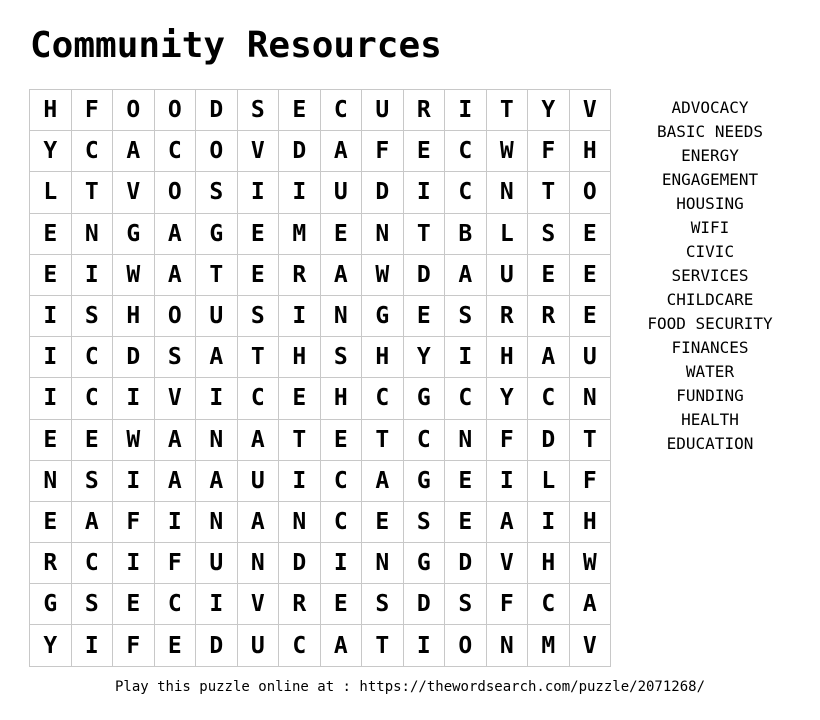 The width and height of the screenshot is (820, 720). What do you see at coordinates (299, 233) in the screenshot?
I see `grid-cell: M` at bounding box center [299, 233].